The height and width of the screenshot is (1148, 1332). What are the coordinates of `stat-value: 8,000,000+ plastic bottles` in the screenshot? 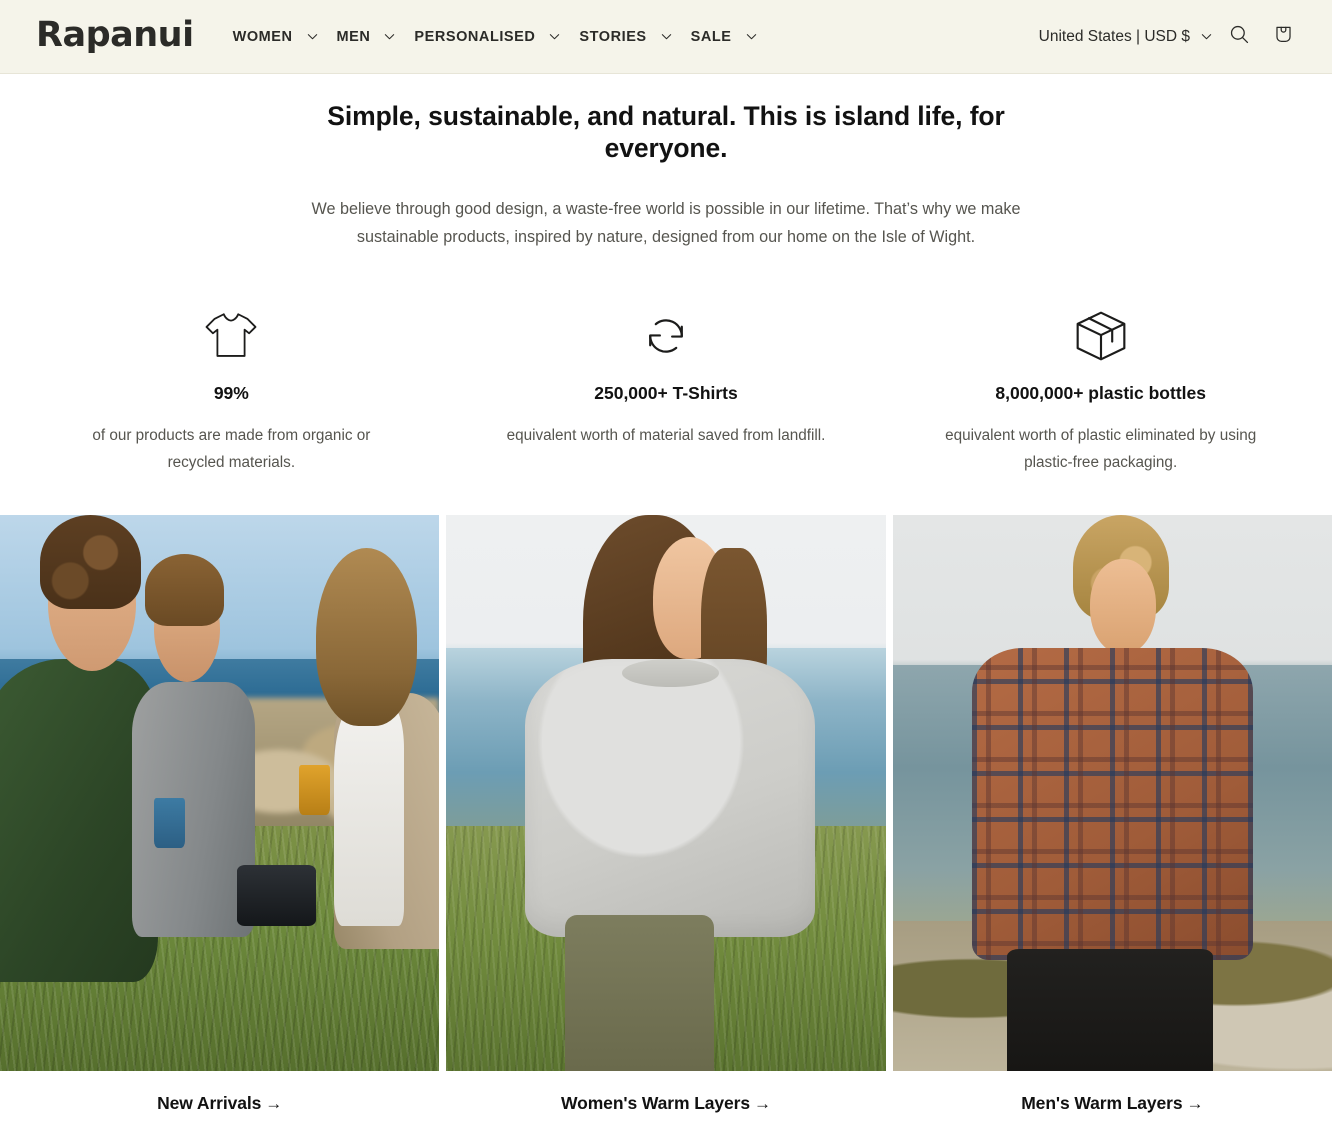 It's located at (1100, 393).